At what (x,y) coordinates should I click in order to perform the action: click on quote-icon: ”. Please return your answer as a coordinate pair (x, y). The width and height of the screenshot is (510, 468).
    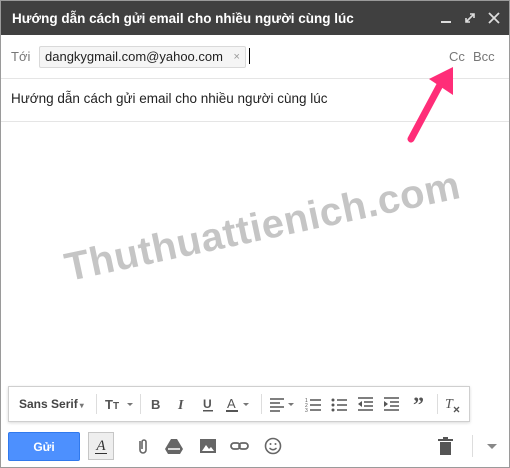
    Looking at the image, I should click on (422, 404).